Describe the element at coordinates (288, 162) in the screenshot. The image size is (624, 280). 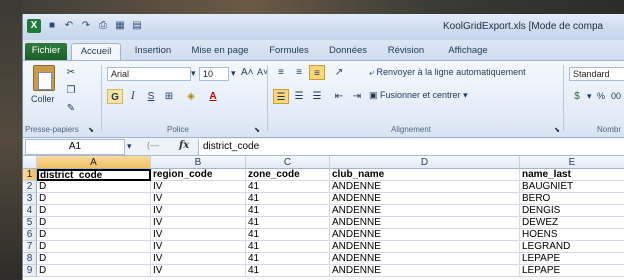
I see `column-header-c: C` at that location.